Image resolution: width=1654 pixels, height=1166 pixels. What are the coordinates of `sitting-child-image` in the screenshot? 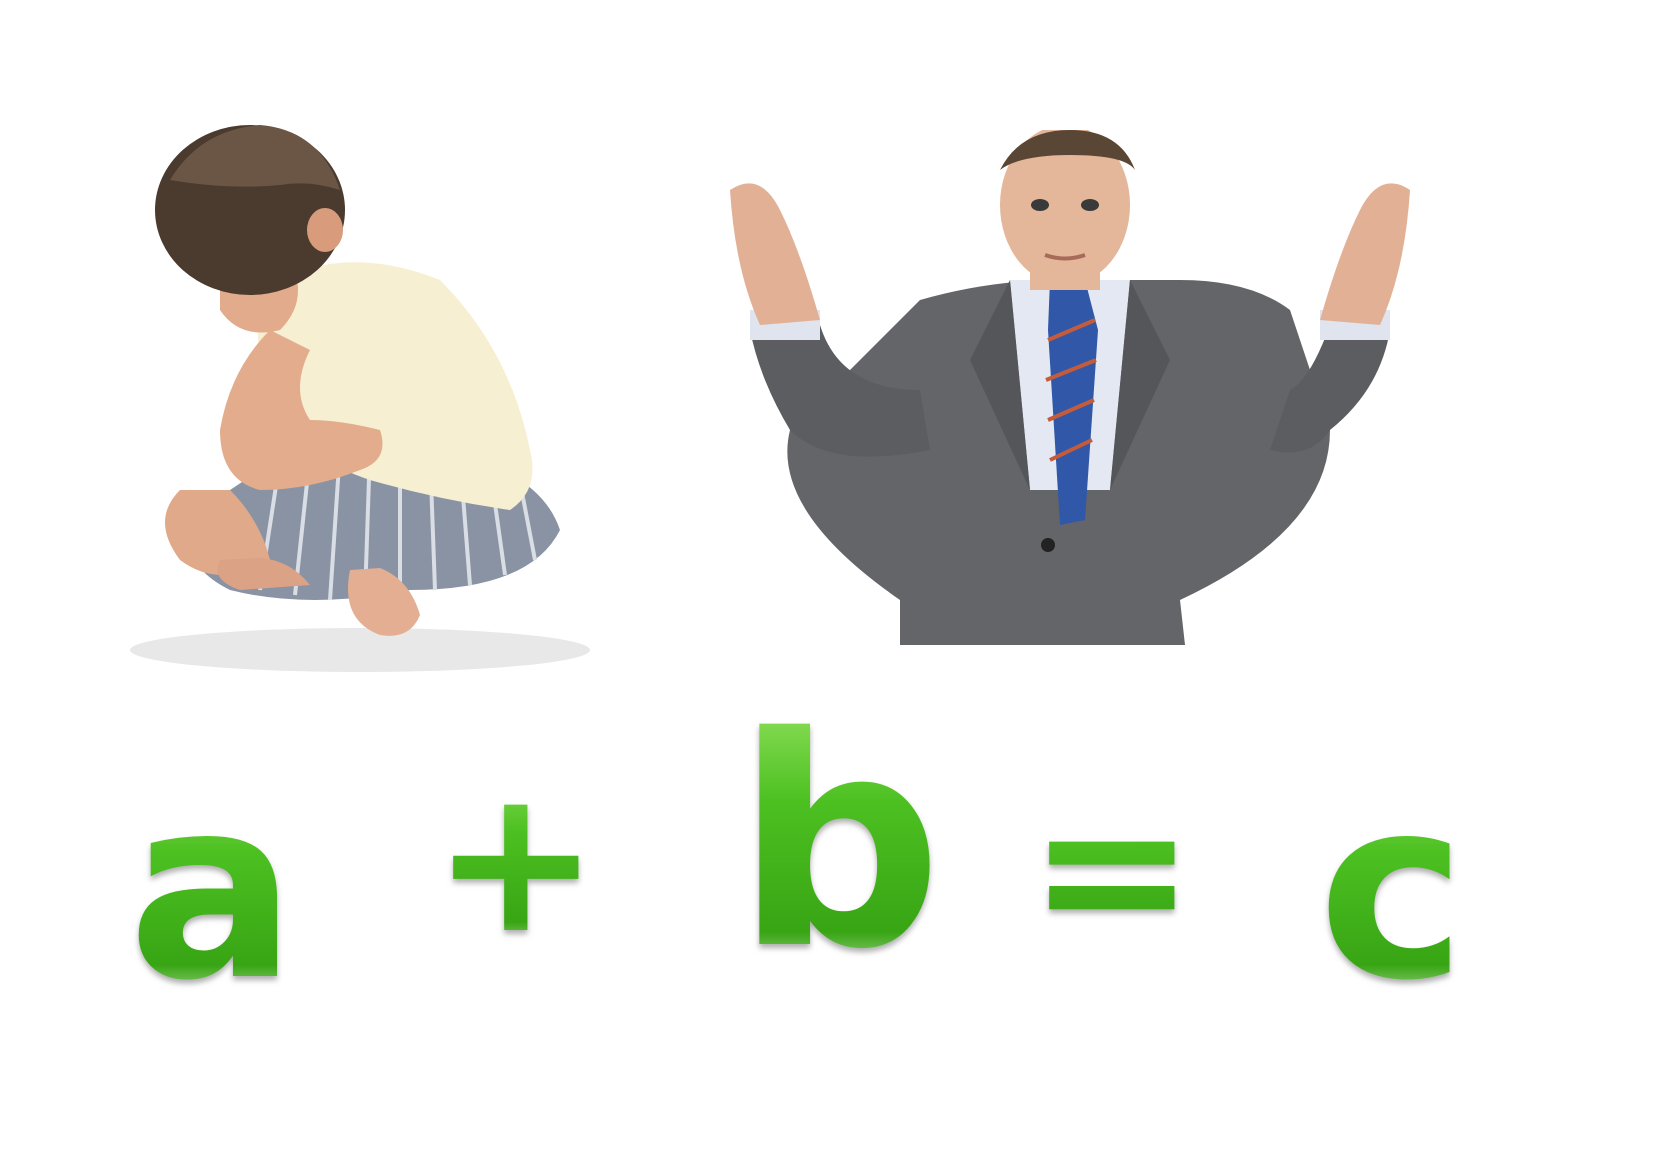 It's located at (360, 398).